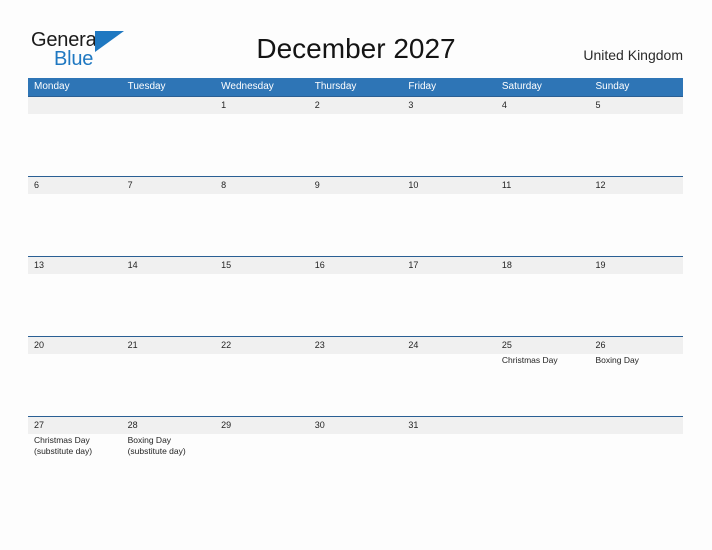  Describe the element at coordinates (449, 296) in the screenshot. I see `calendar-day-cell: 17` at that location.